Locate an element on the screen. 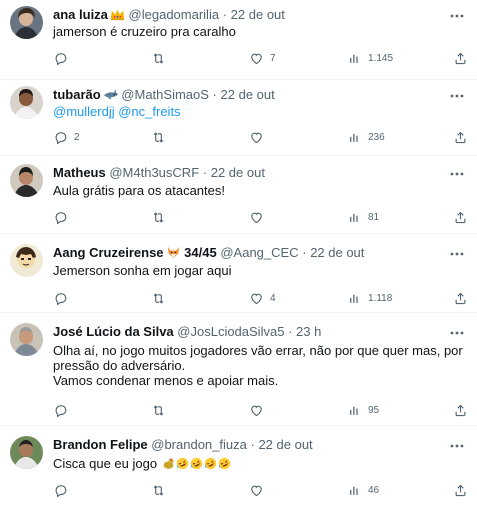 This screenshot has height=508, width=477. tweet-actions: 2 236 is located at coordinates (260, 137).